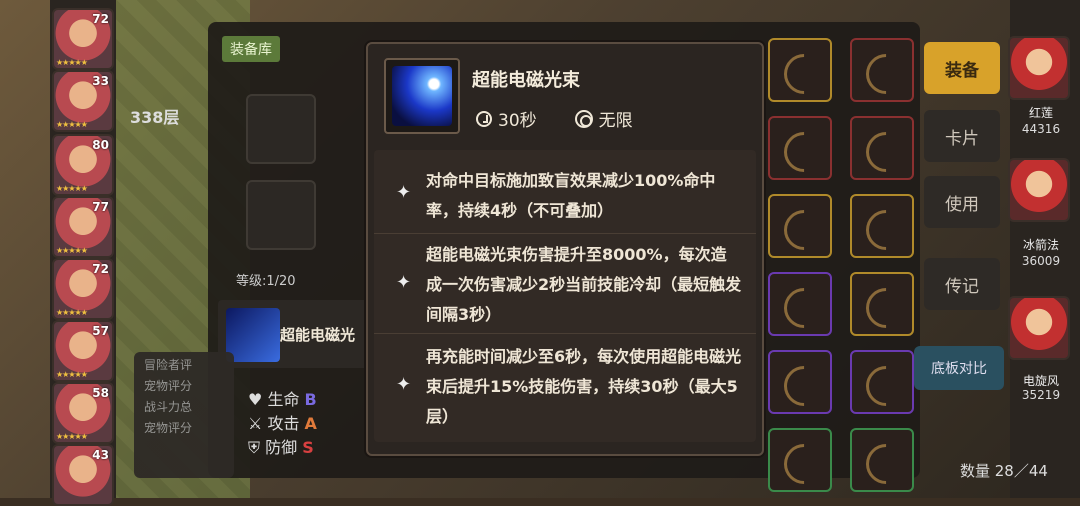  What do you see at coordinates (282, 399) in the screenshot?
I see `stat-hp: ♥ 生命 B` at bounding box center [282, 399].